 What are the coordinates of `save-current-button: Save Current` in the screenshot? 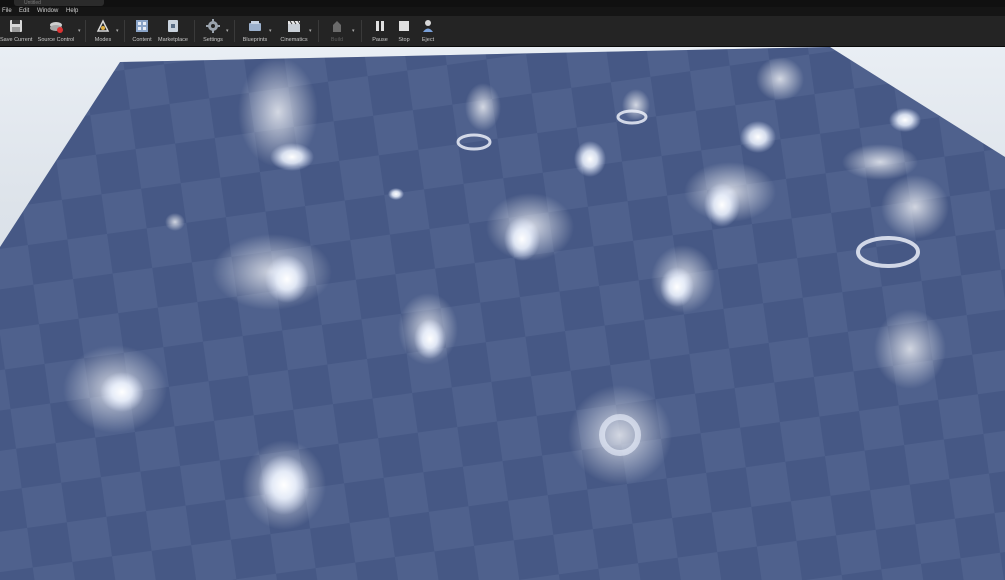 It's located at (16, 31).